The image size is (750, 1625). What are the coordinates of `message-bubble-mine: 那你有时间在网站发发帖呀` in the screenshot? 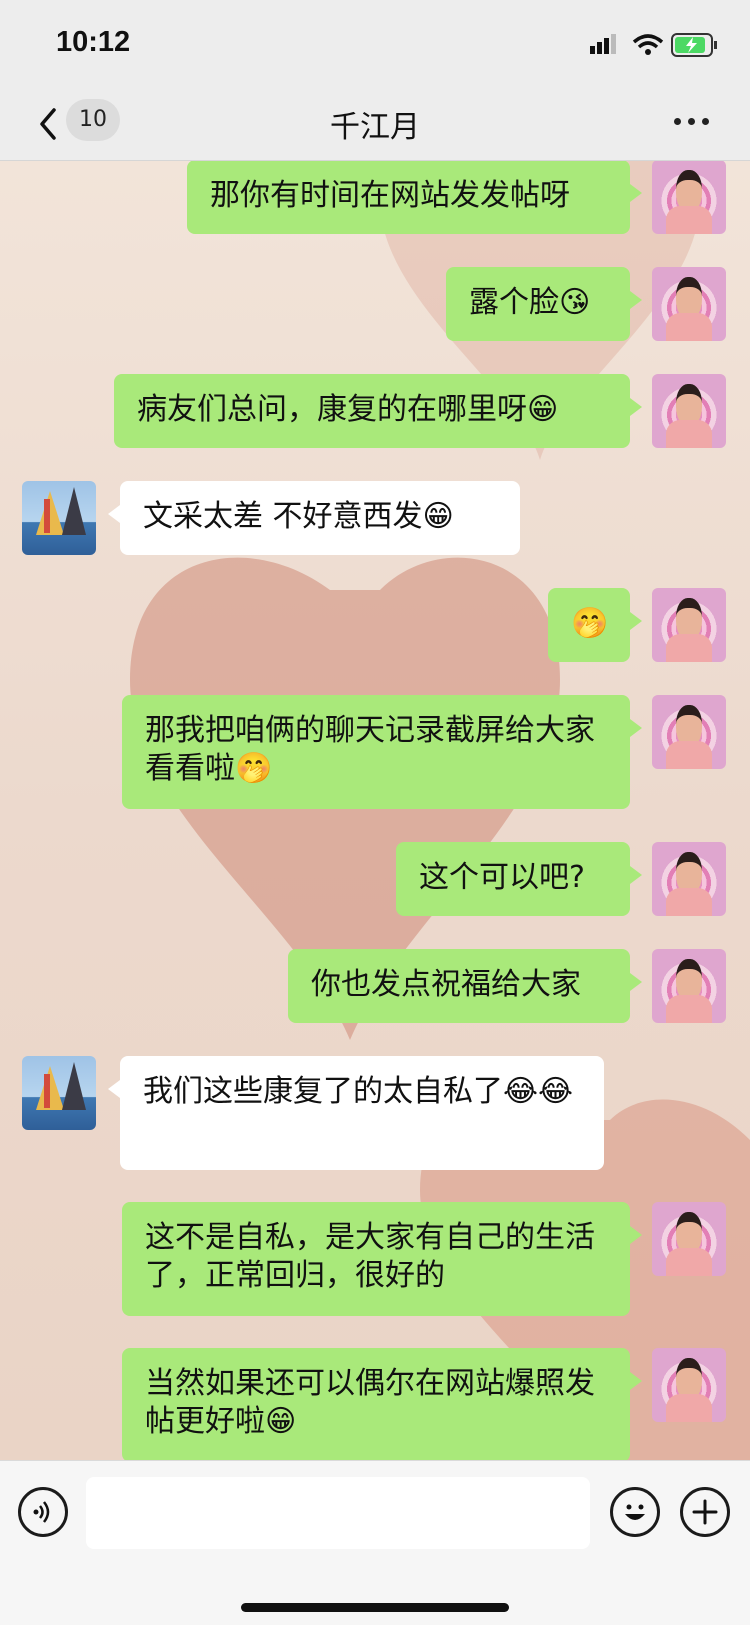 It's located at (414, 197).